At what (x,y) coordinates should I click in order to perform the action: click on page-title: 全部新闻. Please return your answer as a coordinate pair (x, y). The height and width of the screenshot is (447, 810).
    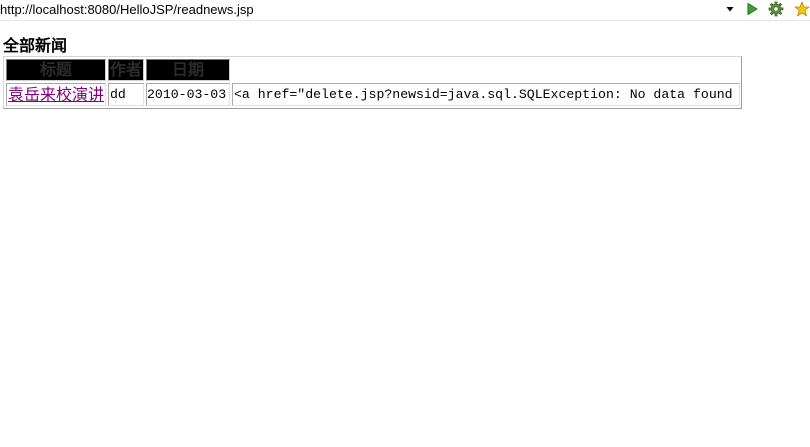
    Looking at the image, I should click on (35, 45).